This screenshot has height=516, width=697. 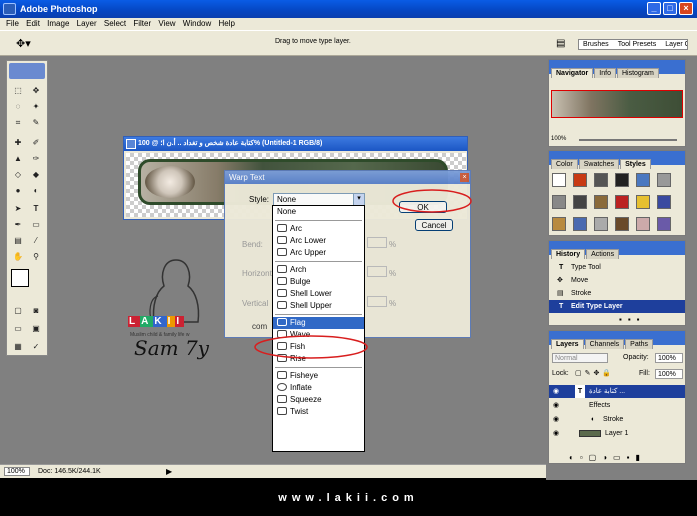 I want to click on screen-mode-icon: ▭, so click(x=18, y=329).